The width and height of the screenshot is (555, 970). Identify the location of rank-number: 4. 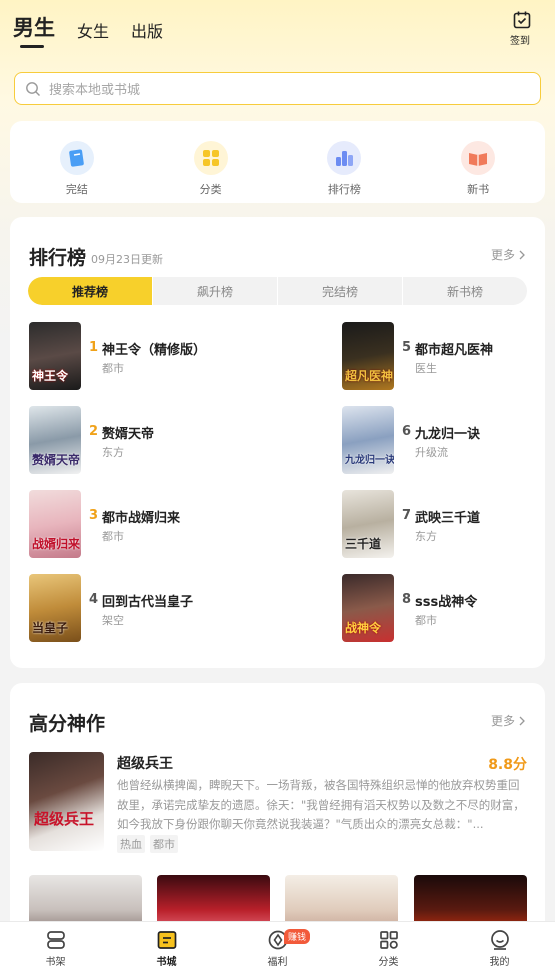
(94, 599).